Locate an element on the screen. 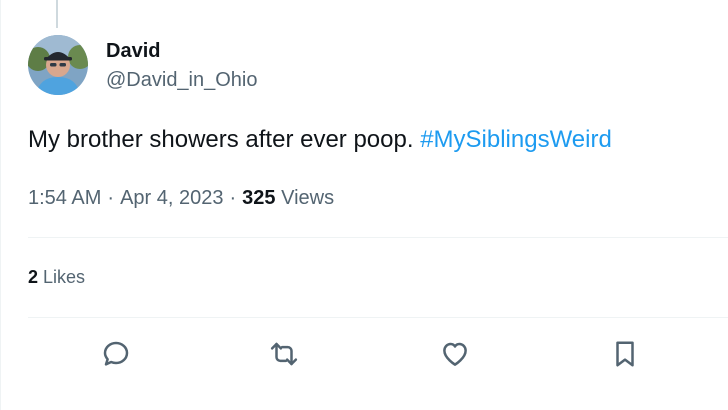 Image resolution: width=728 pixels, height=410 pixels. tweet-header: David @David_in_Ohio is located at coordinates (143, 65).